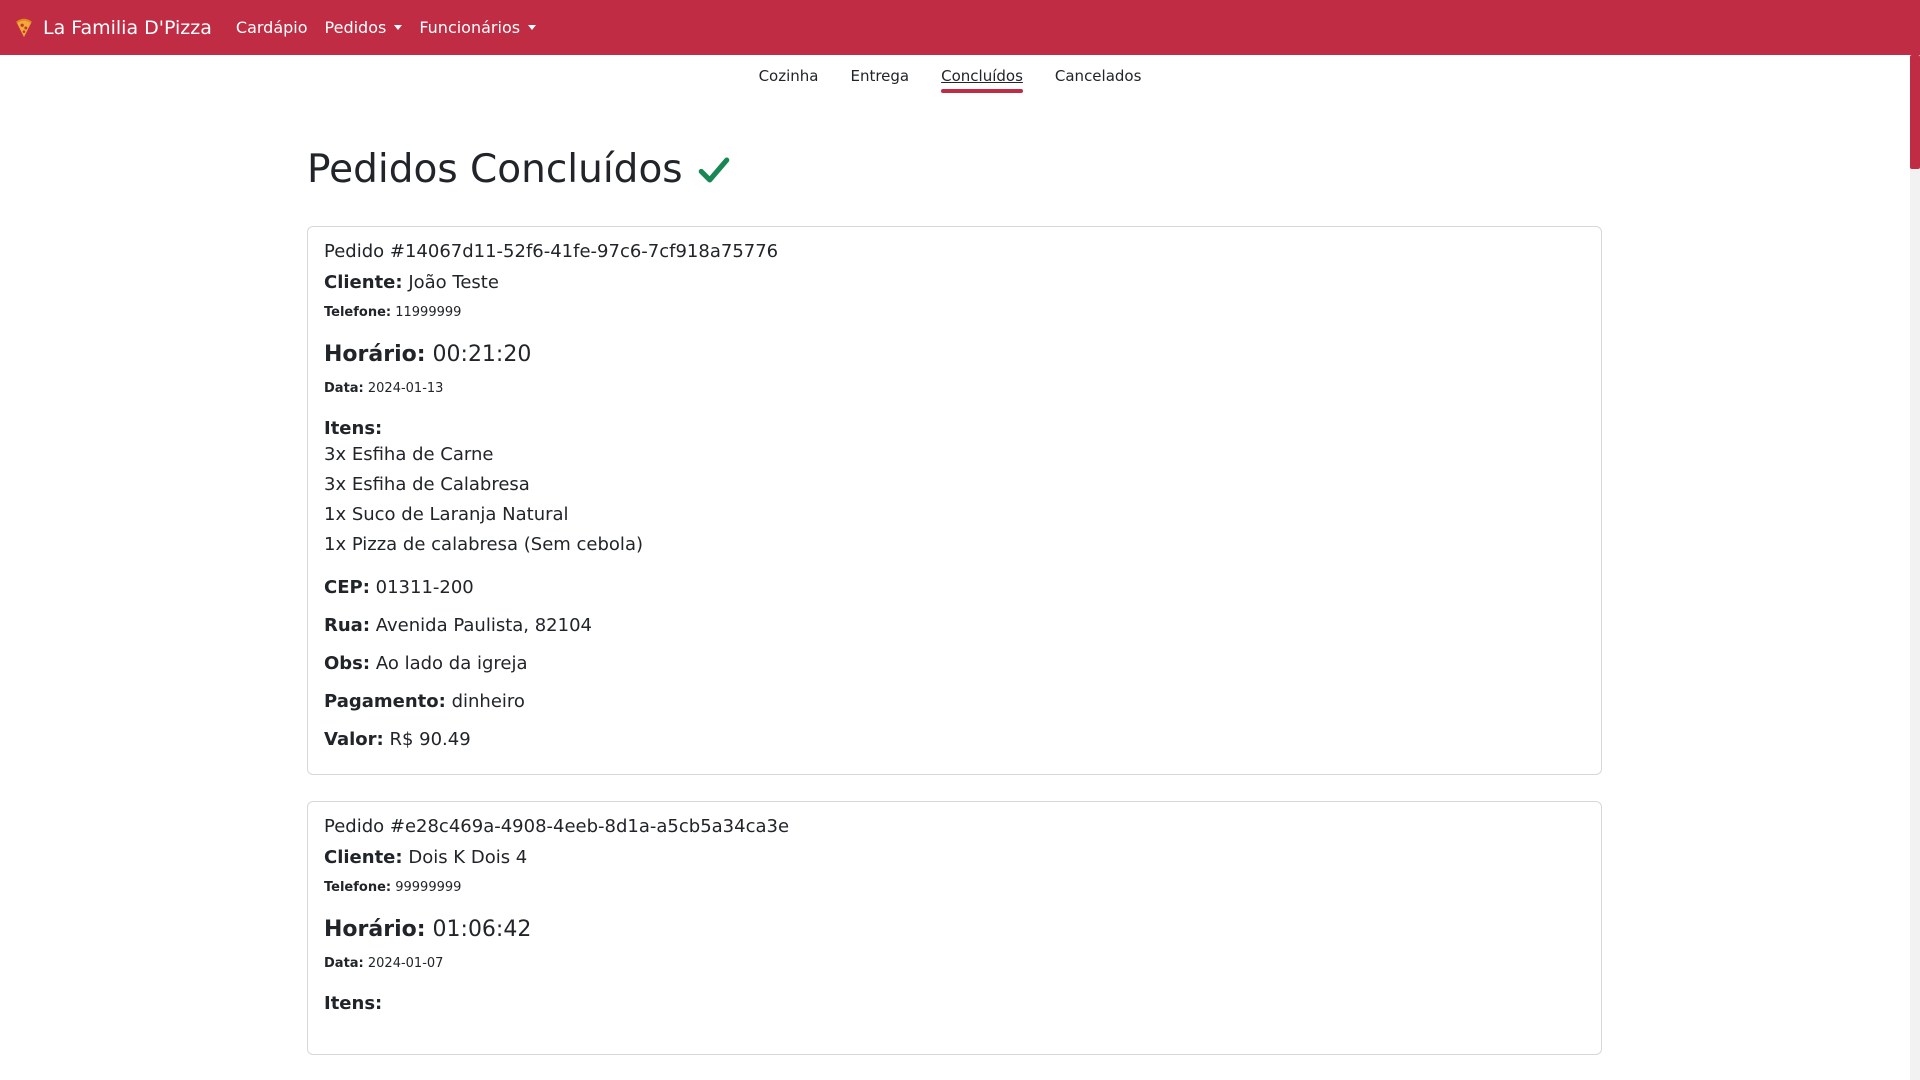 The width and height of the screenshot is (1920, 1080). What do you see at coordinates (354, 739) in the screenshot?
I see `total-label: Valor:` at bounding box center [354, 739].